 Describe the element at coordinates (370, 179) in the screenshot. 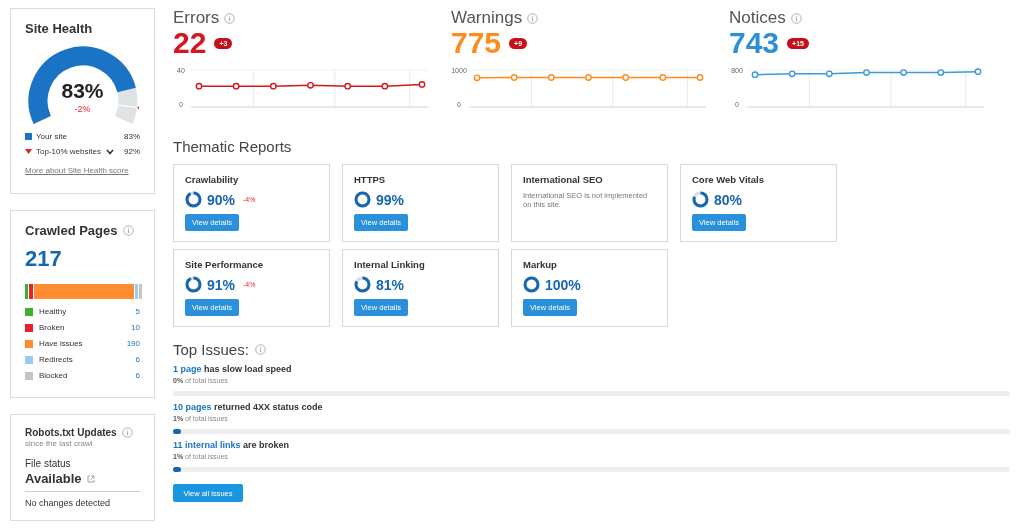

I see `report-title: HTTPS` at that location.